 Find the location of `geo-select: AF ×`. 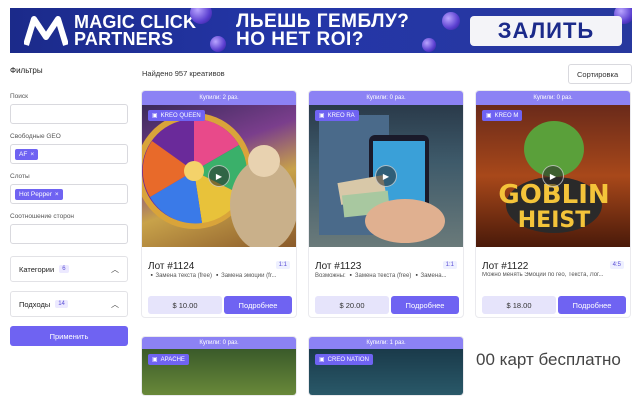

geo-select: AF × is located at coordinates (69, 154).